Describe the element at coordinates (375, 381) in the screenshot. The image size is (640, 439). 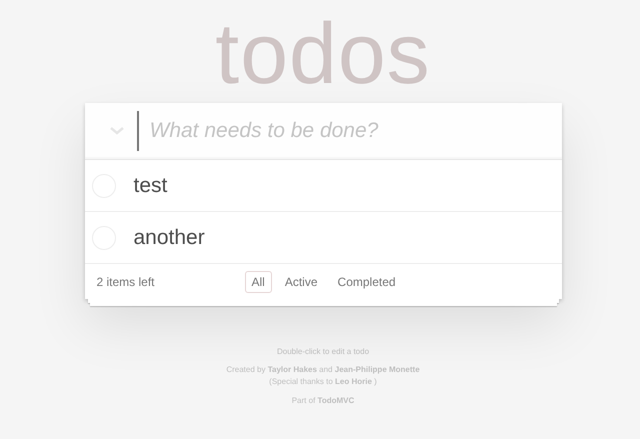
I see `info-text: )` at that location.